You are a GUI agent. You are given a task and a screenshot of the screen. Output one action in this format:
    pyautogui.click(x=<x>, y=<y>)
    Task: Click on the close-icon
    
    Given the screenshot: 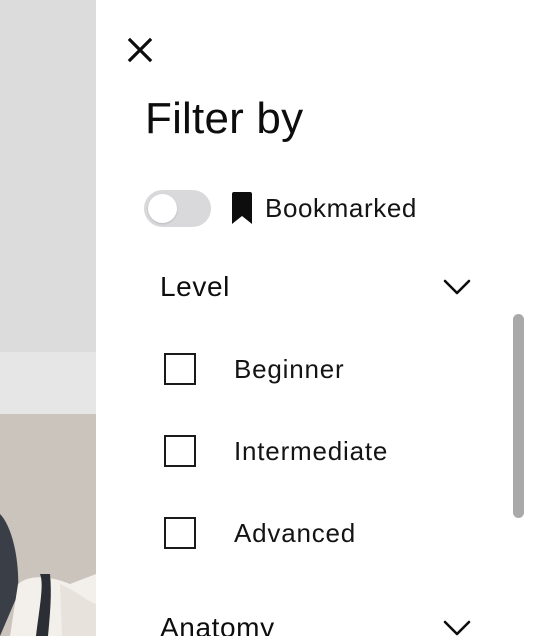 What is the action you would take?
    pyautogui.click(x=140, y=50)
    